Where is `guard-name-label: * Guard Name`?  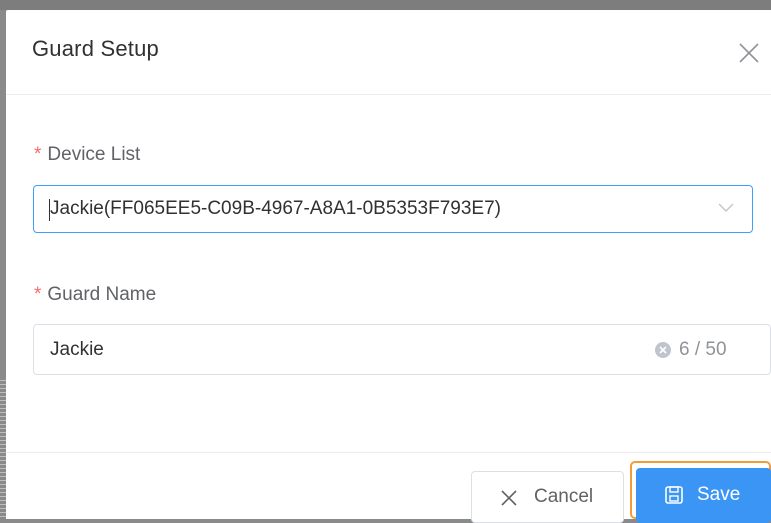 guard-name-label: * Guard Name is located at coordinates (95, 295).